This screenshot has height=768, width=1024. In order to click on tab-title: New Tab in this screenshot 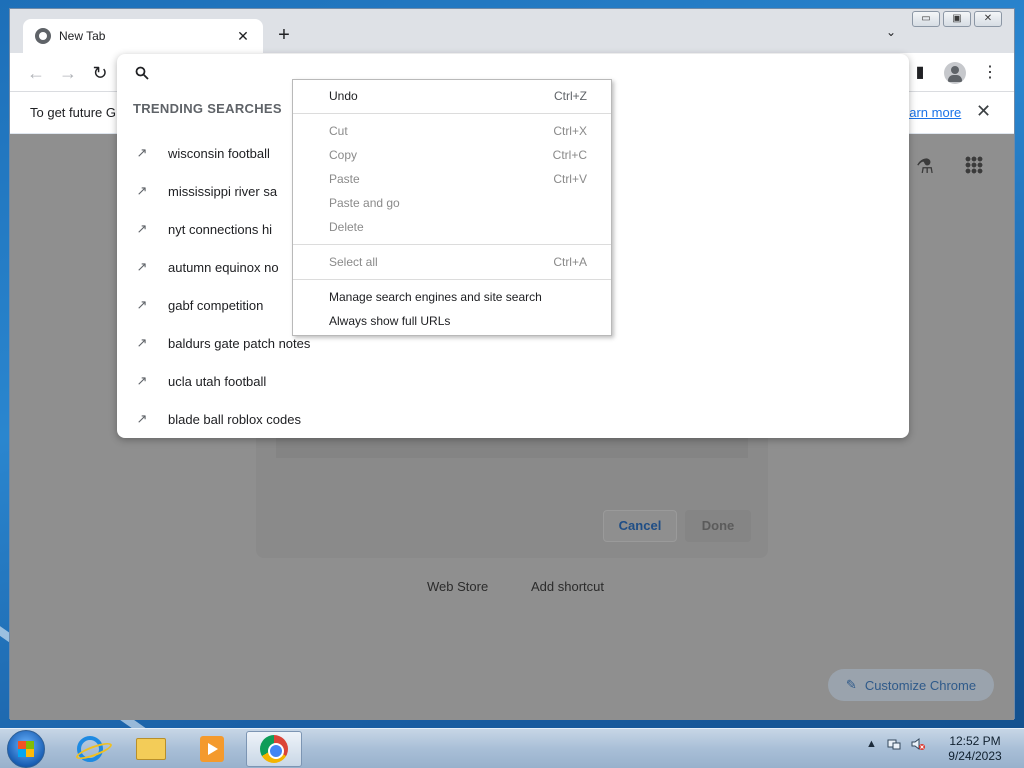, I will do `click(82, 36)`.